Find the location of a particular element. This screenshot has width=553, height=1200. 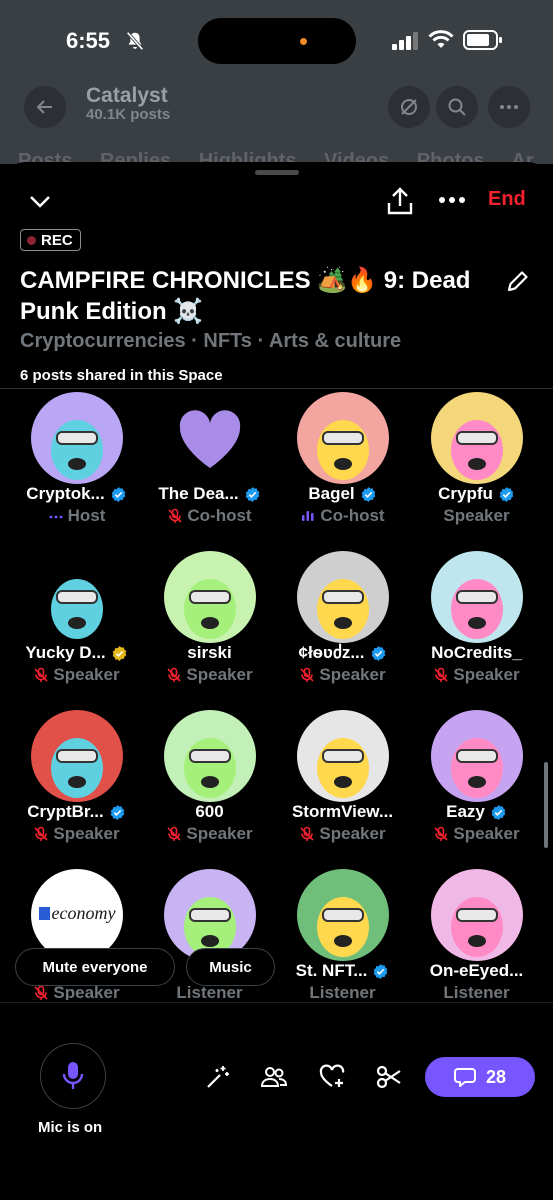

comments-count: 28 is located at coordinates (496, 1076).